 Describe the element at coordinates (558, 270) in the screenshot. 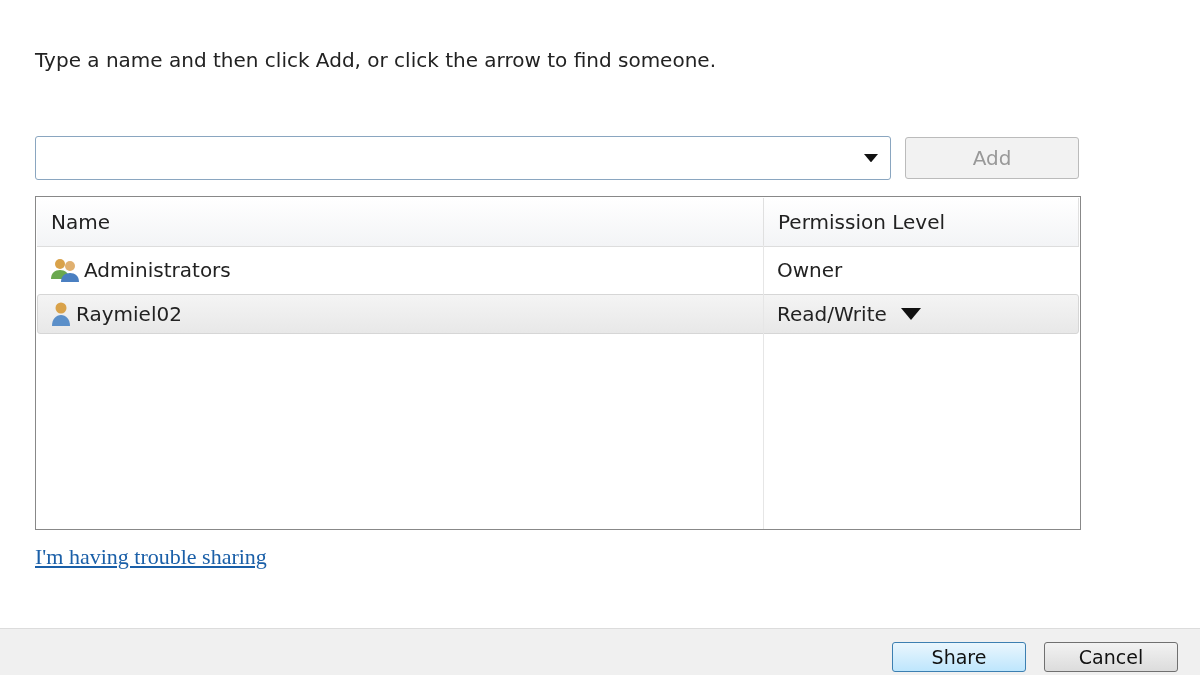

I see `table-row: Administrators Owner` at that location.